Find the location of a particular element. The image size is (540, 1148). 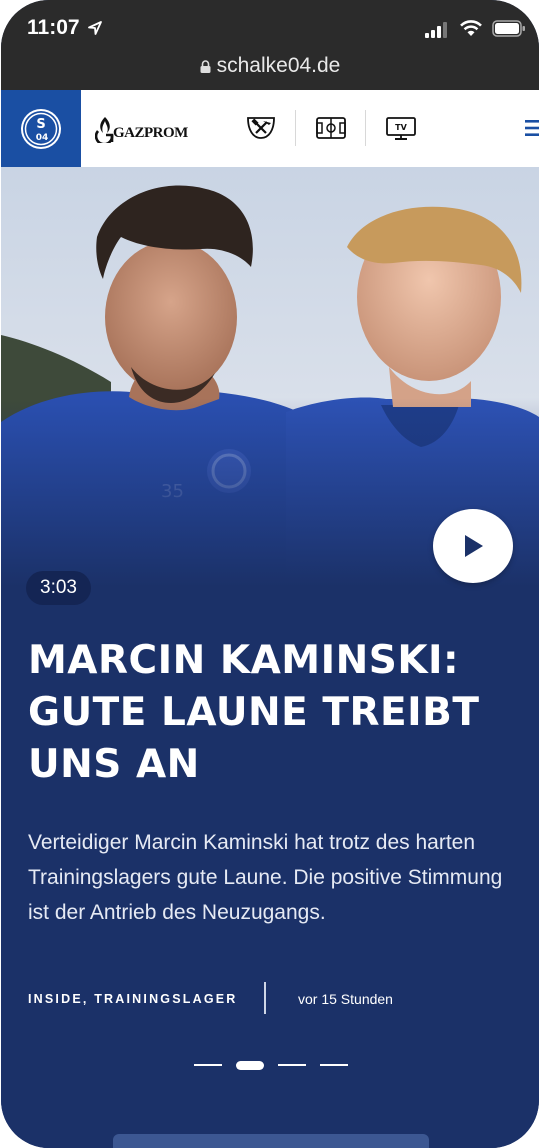

article-category: INSIDE, TRAININGSLAGER is located at coordinates (133, 999).